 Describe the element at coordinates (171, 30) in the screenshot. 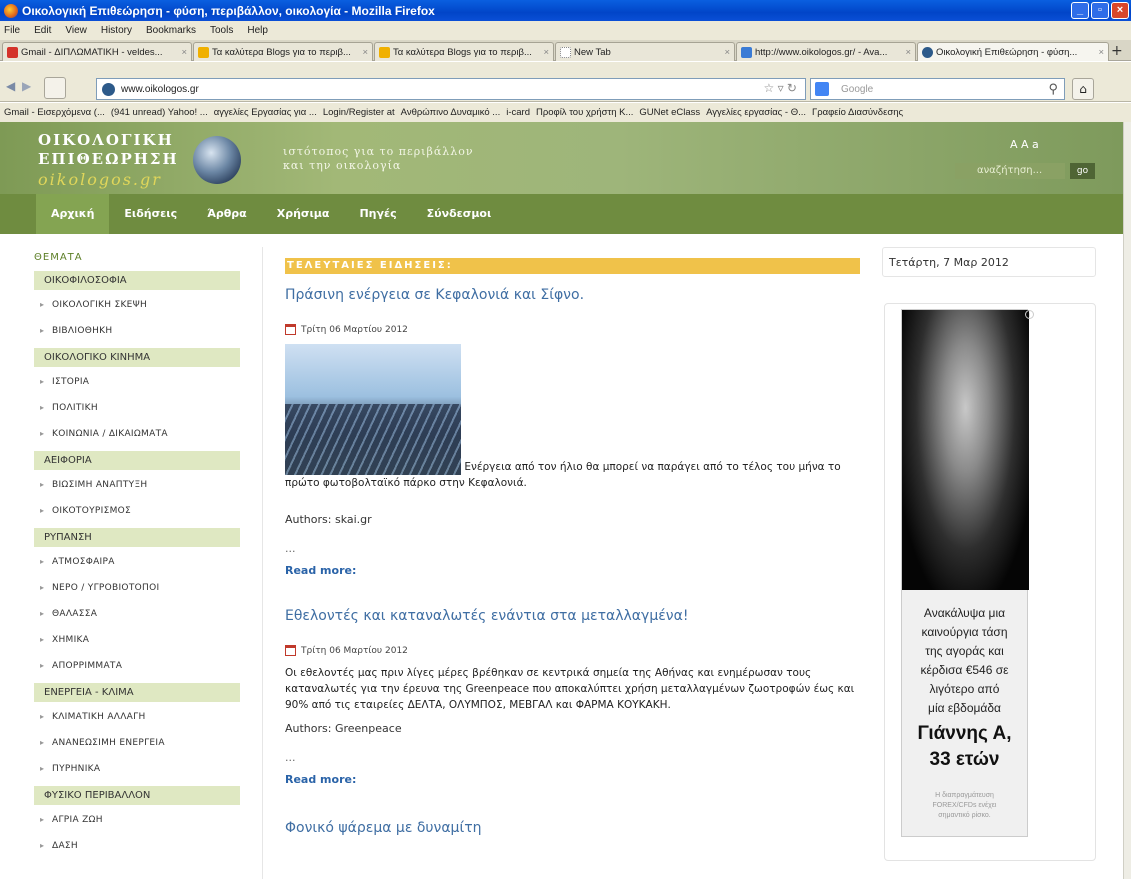

I see `menu-bookmarks: Bookmarks` at that location.